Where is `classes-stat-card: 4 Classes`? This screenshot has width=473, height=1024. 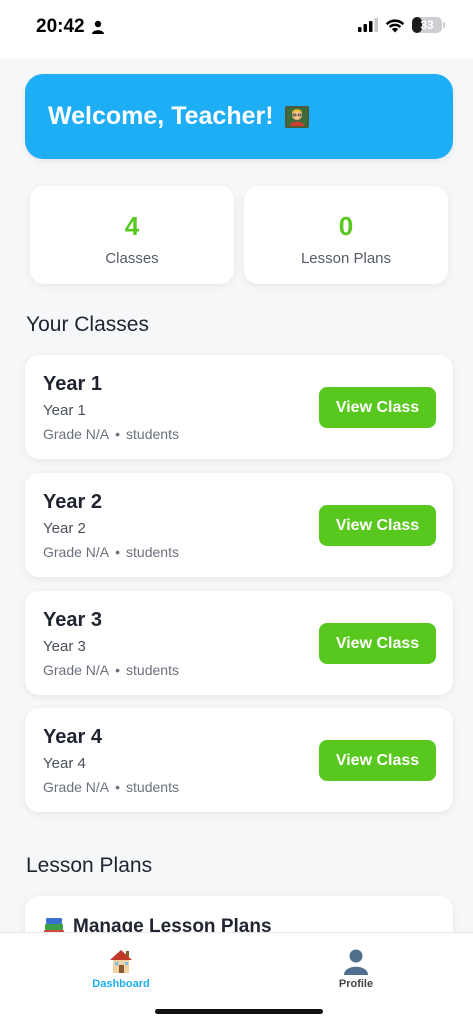 classes-stat-card: 4 Classes is located at coordinates (132, 235).